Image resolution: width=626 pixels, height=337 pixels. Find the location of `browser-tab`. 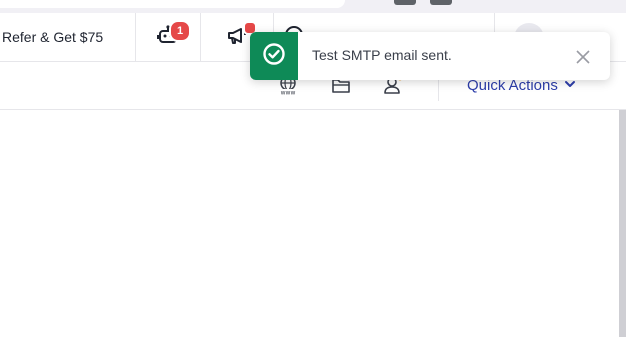

browser-tab is located at coordinates (172, 4).